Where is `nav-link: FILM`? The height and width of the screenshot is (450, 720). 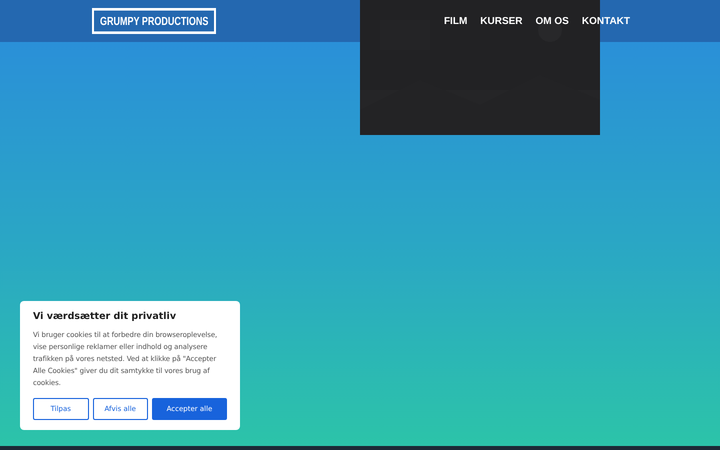
nav-link: FILM is located at coordinates (456, 21).